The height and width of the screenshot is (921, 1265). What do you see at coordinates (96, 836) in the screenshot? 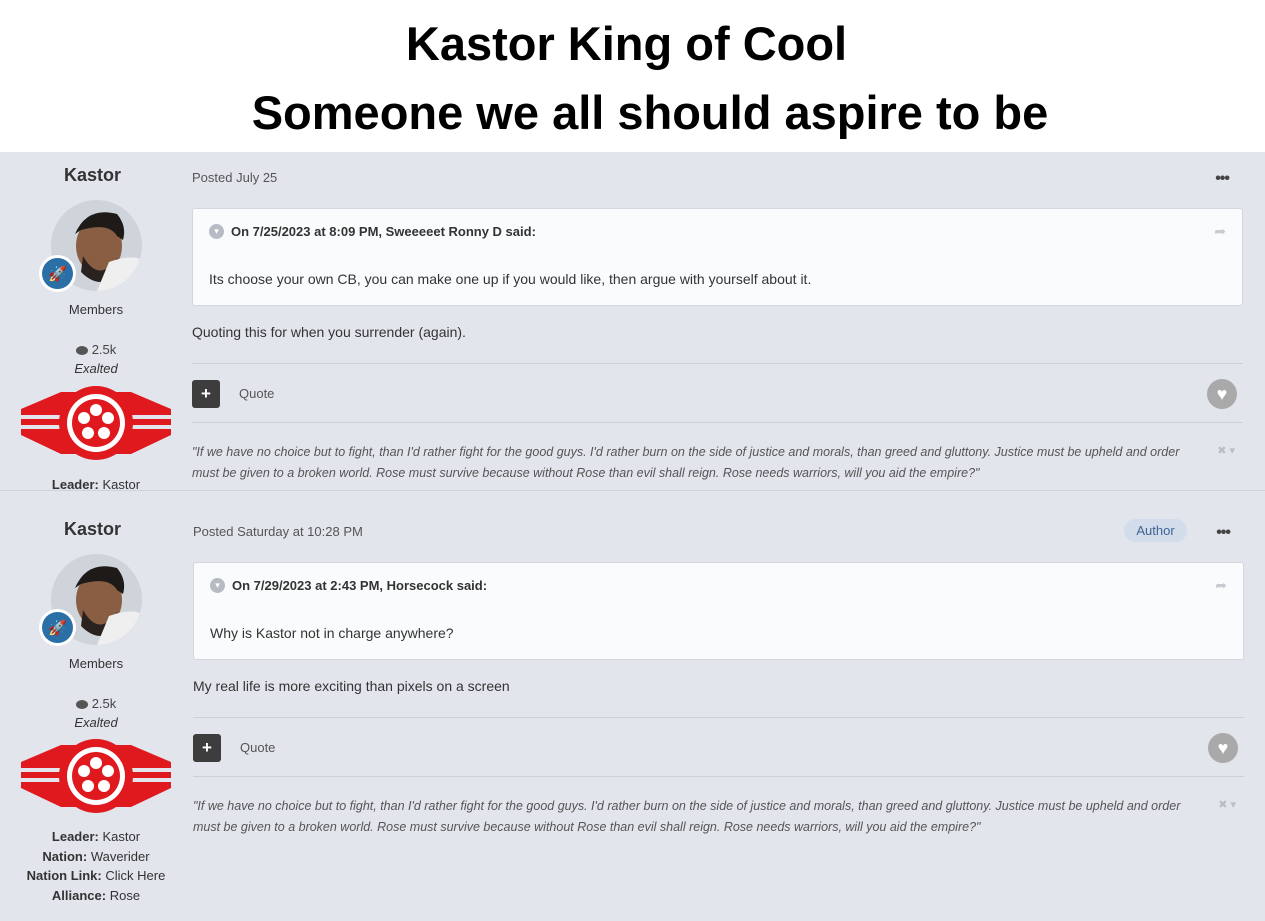
I see `profile-field-leader: Leader: Kastor` at bounding box center [96, 836].